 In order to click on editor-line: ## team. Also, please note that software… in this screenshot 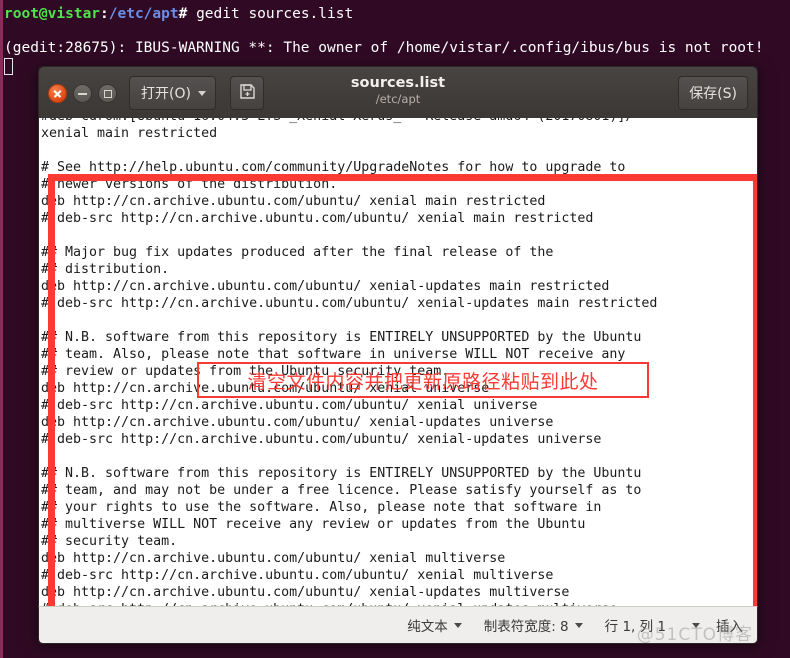, I will do `click(333, 354)`.